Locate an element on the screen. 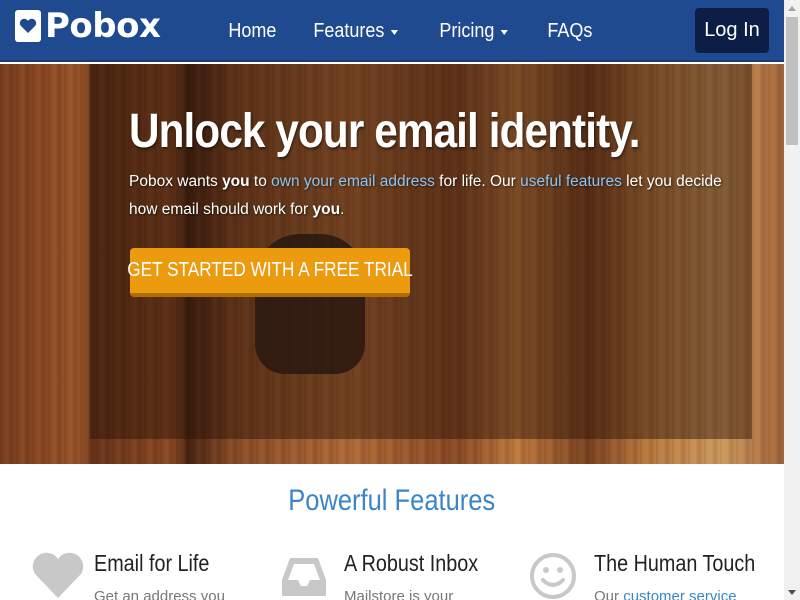  nav-features-dropdown: Features is located at coordinates (355, 31).